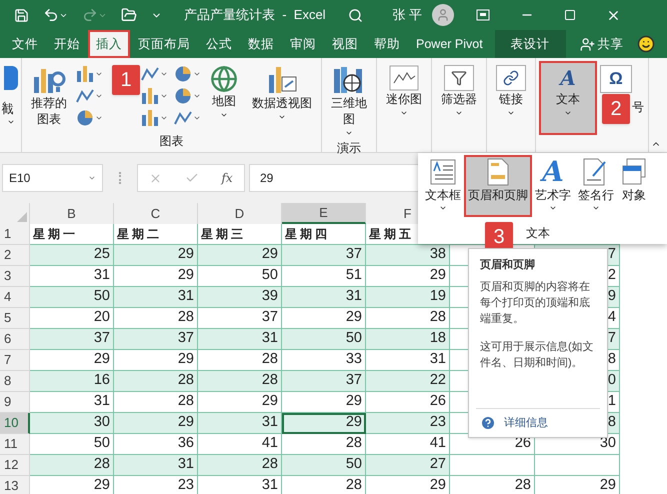 The image size is (667, 494). Describe the element at coordinates (568, 98) in the screenshot. I see `ribbon-button: A 文本` at that location.